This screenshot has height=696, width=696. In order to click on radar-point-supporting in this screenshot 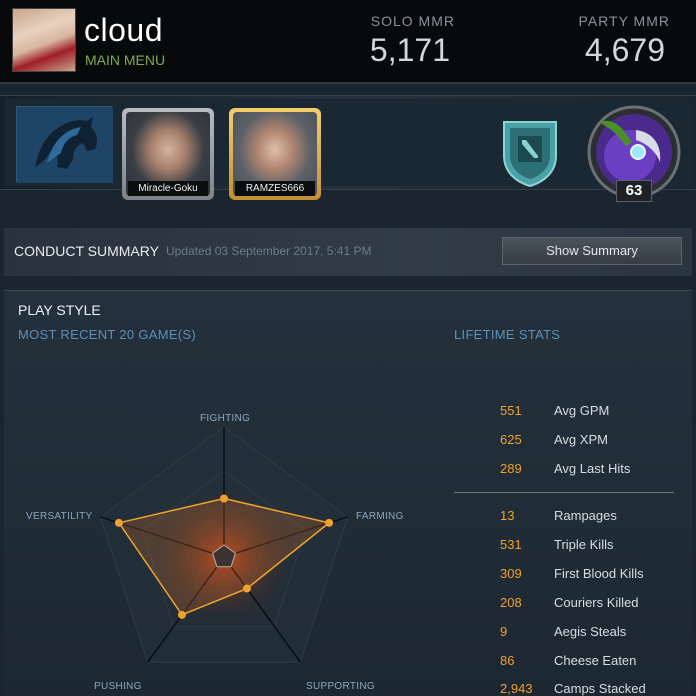, I will do `click(246, 588)`.